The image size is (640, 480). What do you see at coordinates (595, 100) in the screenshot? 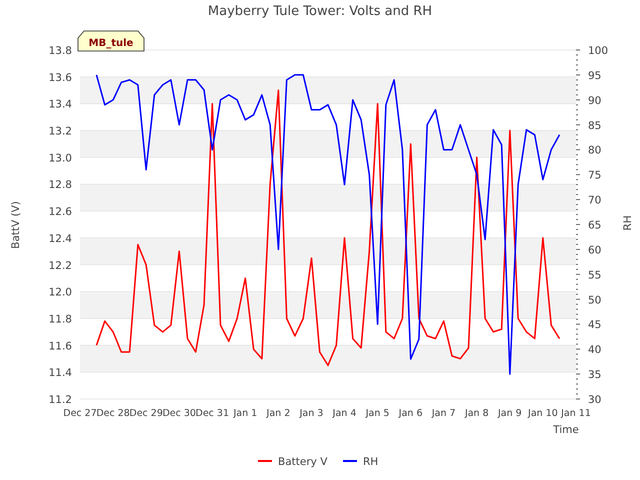
I see `tick-label: 90` at bounding box center [595, 100].